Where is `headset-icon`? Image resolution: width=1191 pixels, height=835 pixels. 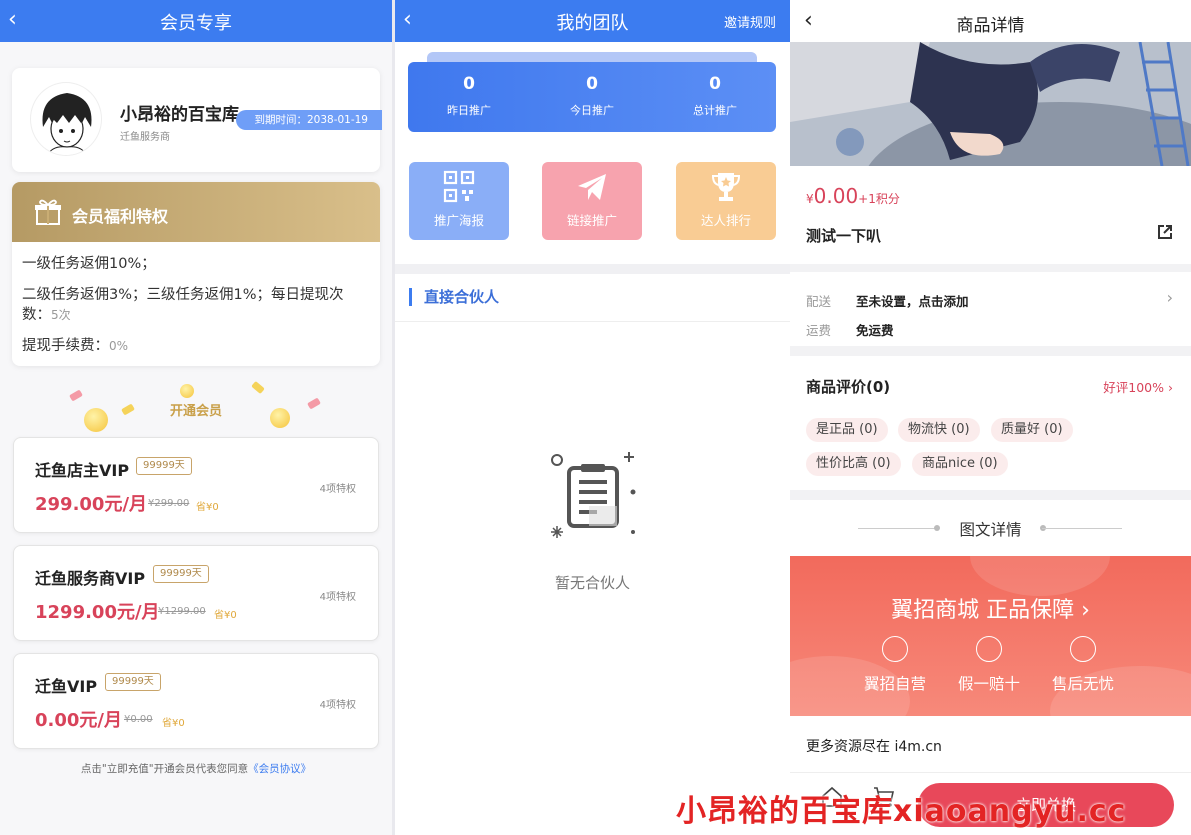
headset-icon is located at coordinates (1083, 649).